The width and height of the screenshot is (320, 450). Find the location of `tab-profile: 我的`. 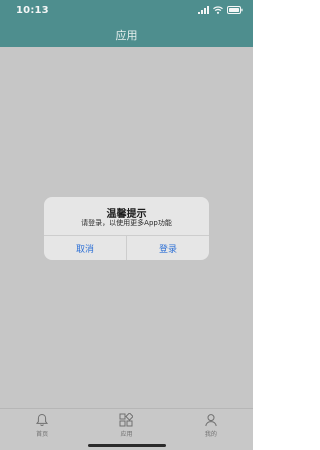

tab-profile: 我的 is located at coordinates (211, 429).